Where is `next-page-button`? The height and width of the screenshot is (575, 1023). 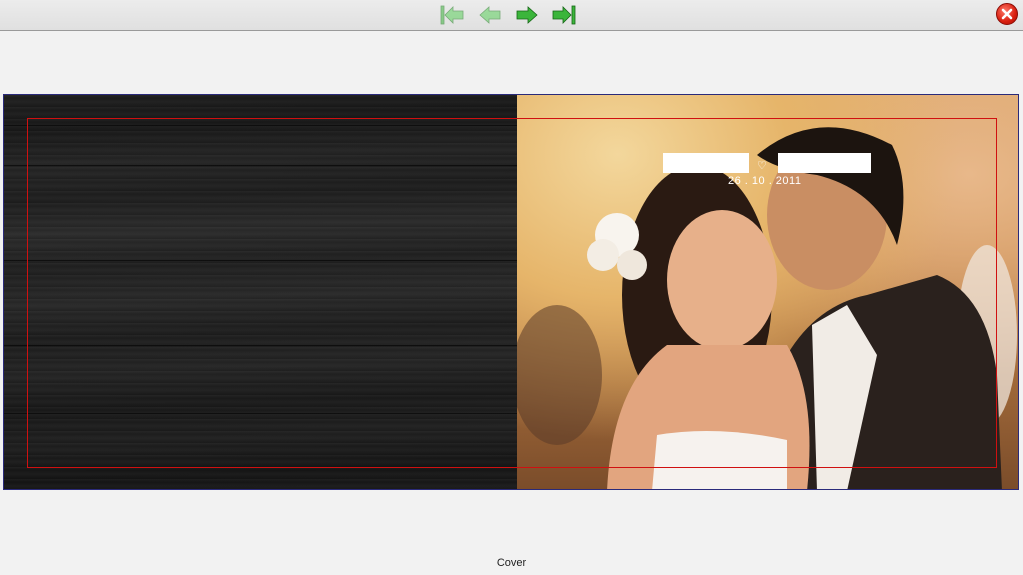
next-page-button is located at coordinates (527, 15).